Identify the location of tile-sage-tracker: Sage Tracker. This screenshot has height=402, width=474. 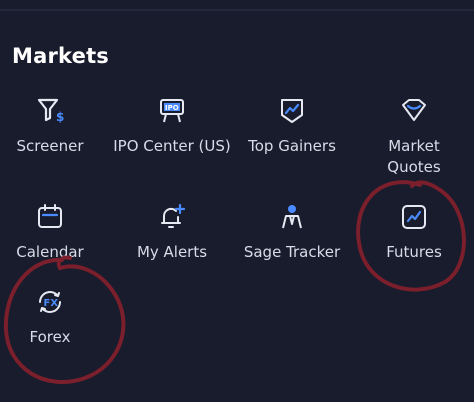
(292, 250).